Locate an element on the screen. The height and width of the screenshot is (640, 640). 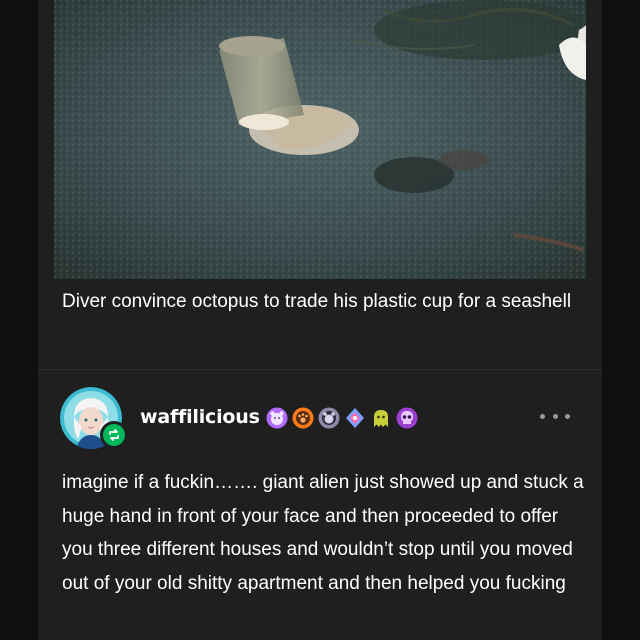
purple-skull-badge-icon is located at coordinates (407, 418).